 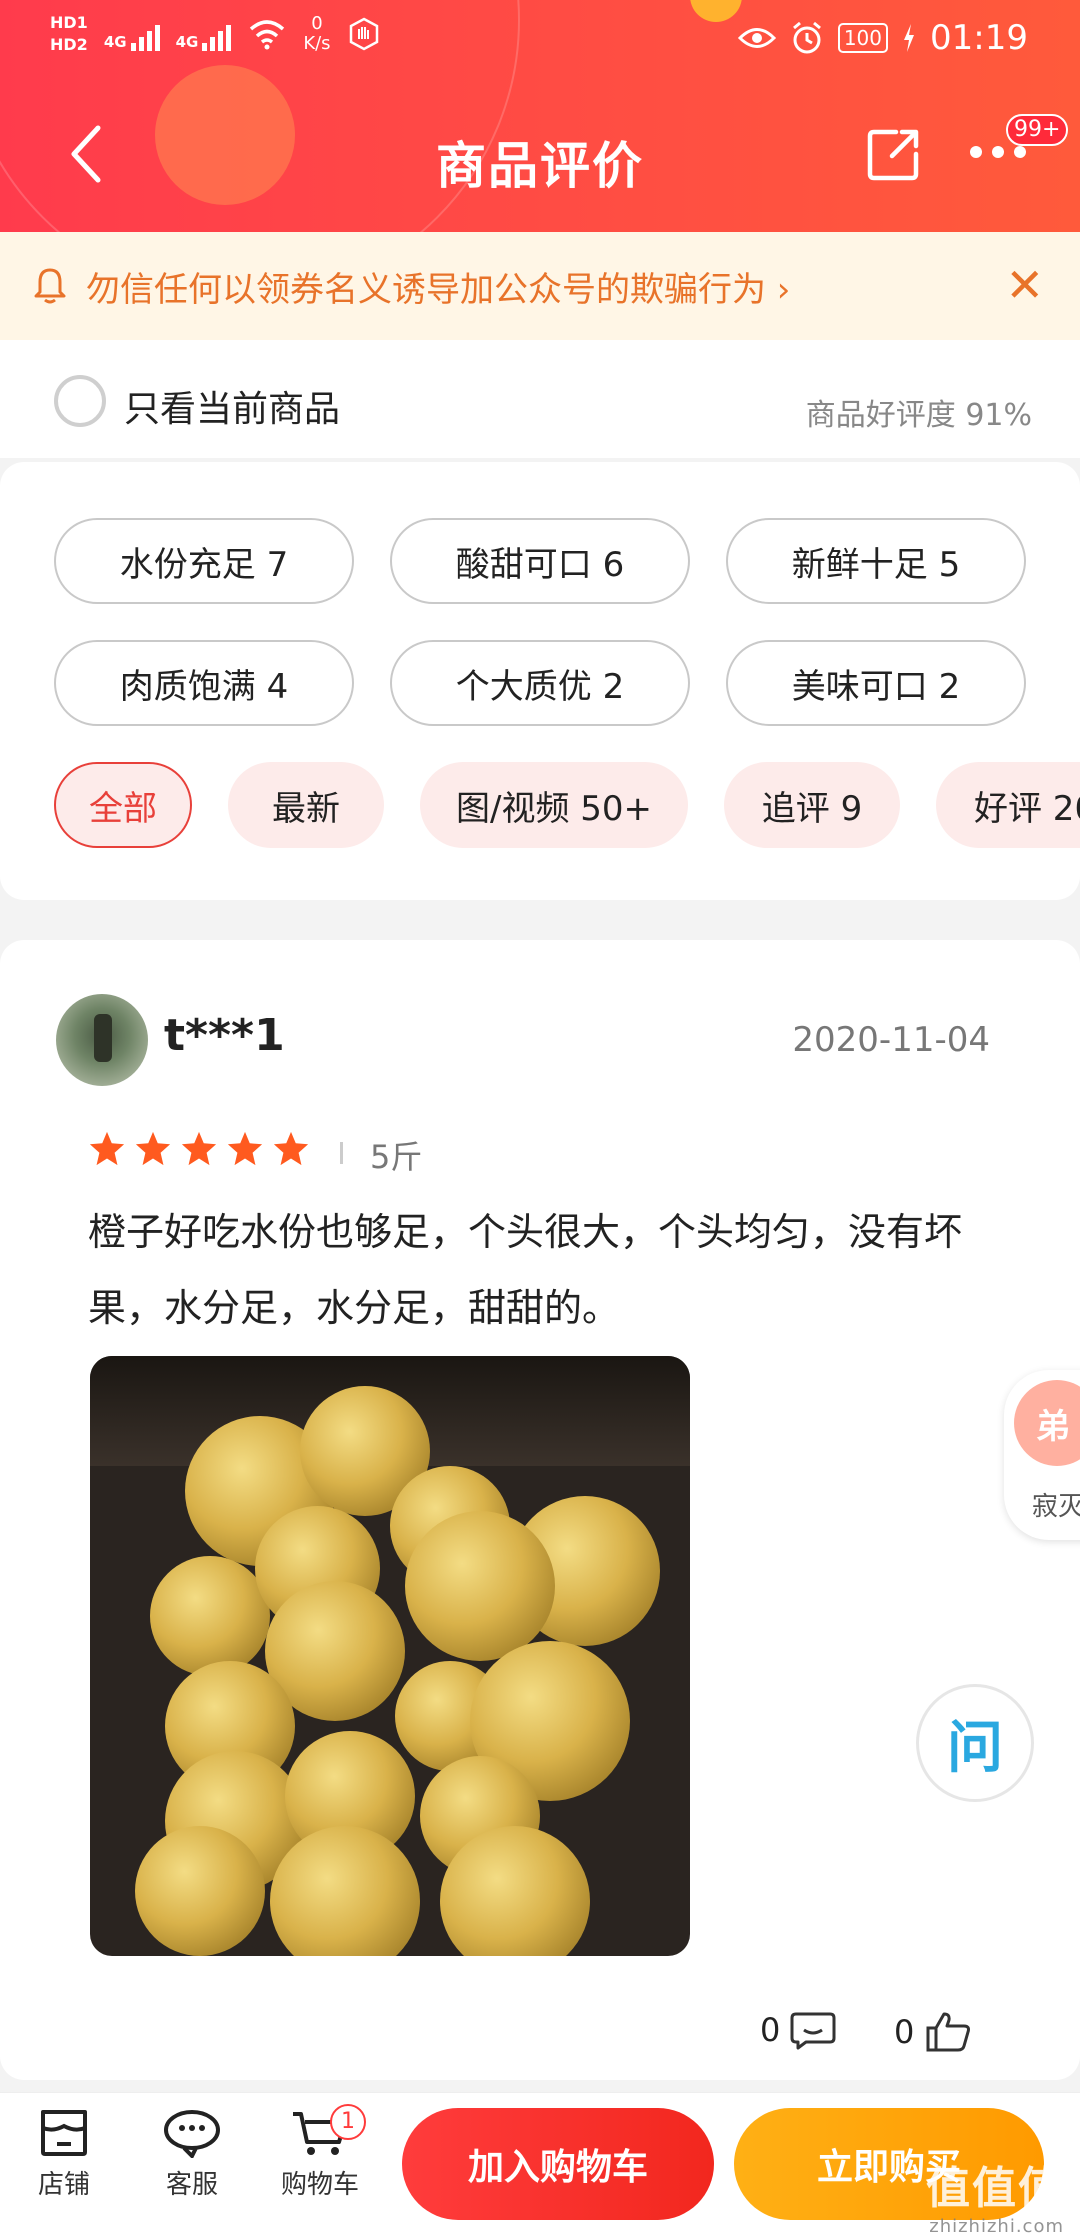 I want to click on tag-chip: 肉质饱满 4, so click(x=204, y=683).